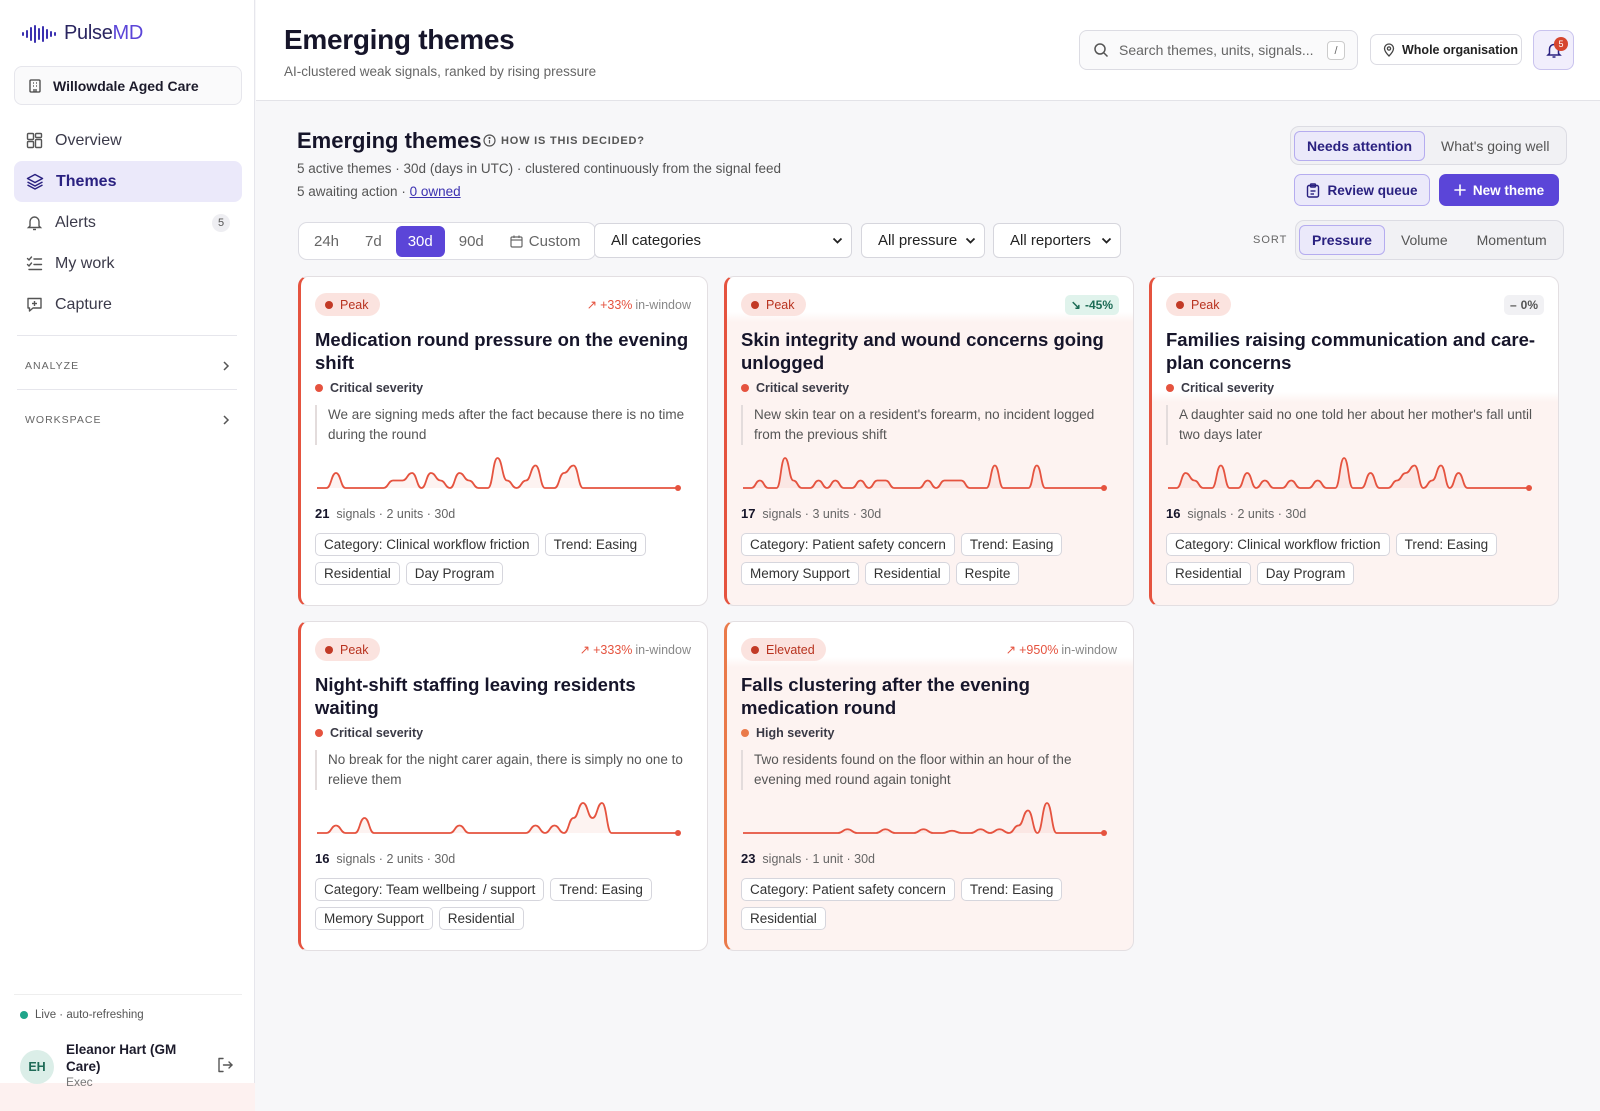 Image resolution: width=1600 pixels, height=1111 pixels. Describe the element at coordinates (128, 263) in the screenshot. I see `sidebar-item-my-work: My work` at that location.